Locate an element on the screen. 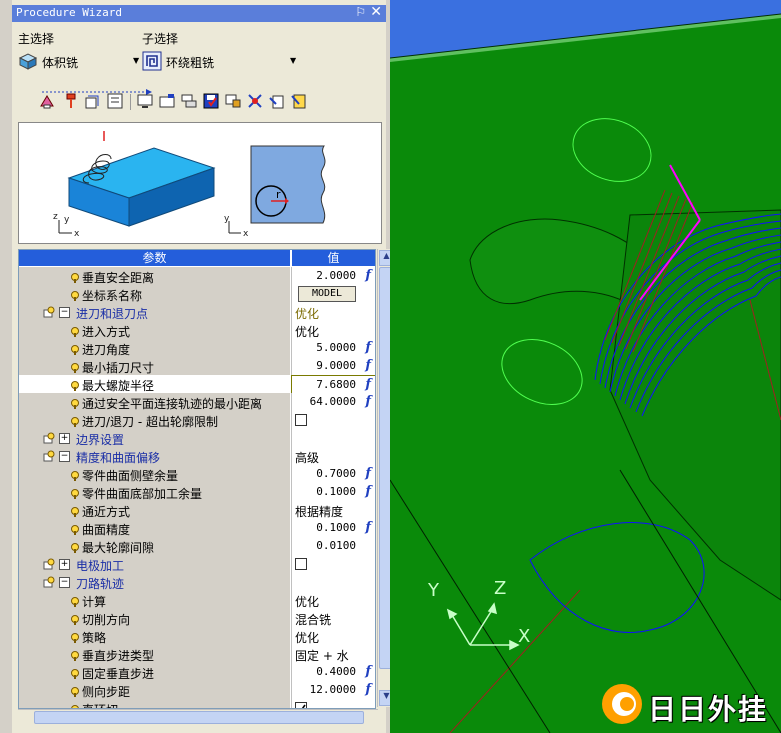 The height and width of the screenshot is (733, 781). param-row: 坐标系名称 MODEL is located at coordinates (197, 294).